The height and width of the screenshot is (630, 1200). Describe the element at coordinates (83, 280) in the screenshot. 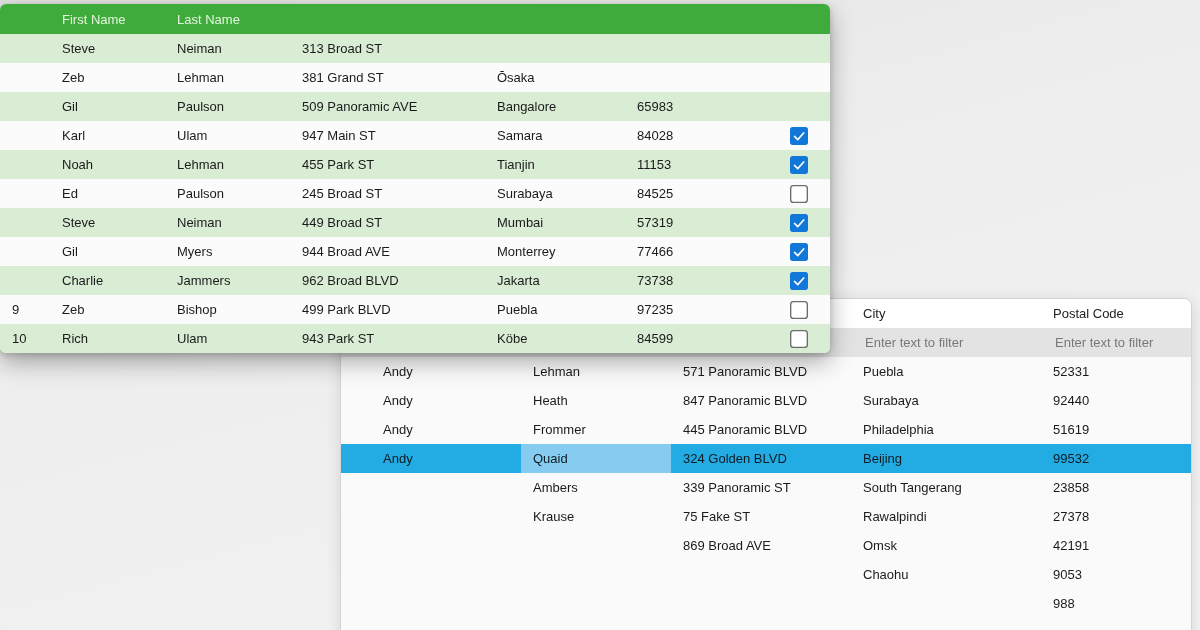

I see `table-cell: Charlie` at that location.